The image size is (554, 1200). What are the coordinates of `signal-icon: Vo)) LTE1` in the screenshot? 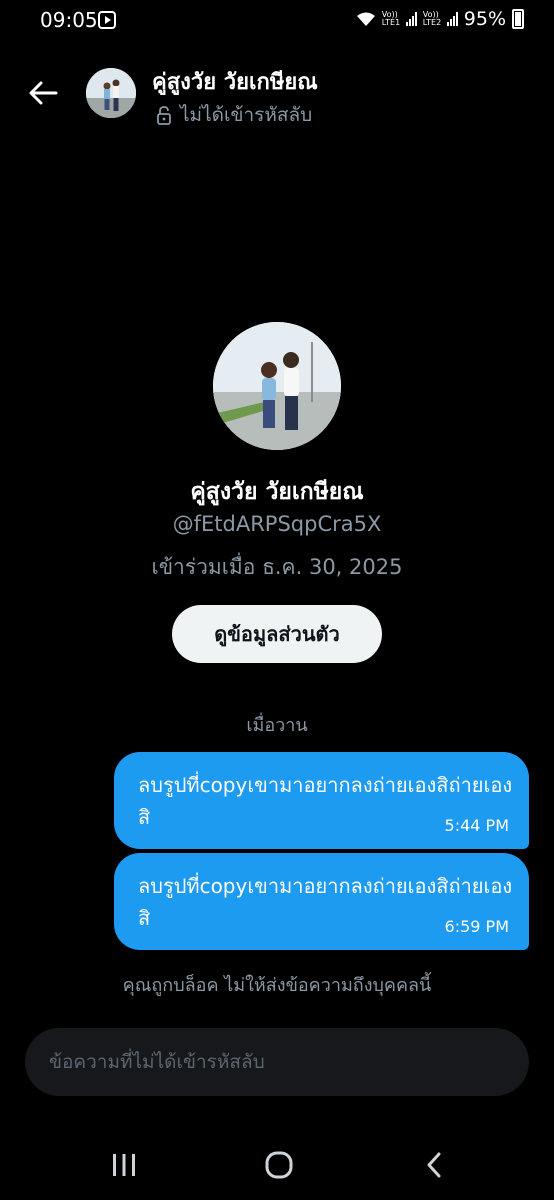 It's located at (399, 19).